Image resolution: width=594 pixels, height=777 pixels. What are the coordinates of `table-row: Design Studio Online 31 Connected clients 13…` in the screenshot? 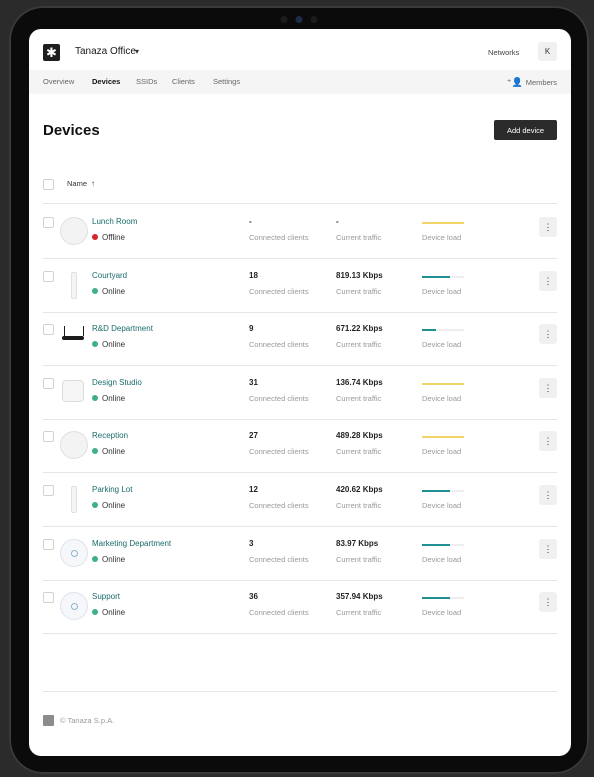 It's located at (300, 393).